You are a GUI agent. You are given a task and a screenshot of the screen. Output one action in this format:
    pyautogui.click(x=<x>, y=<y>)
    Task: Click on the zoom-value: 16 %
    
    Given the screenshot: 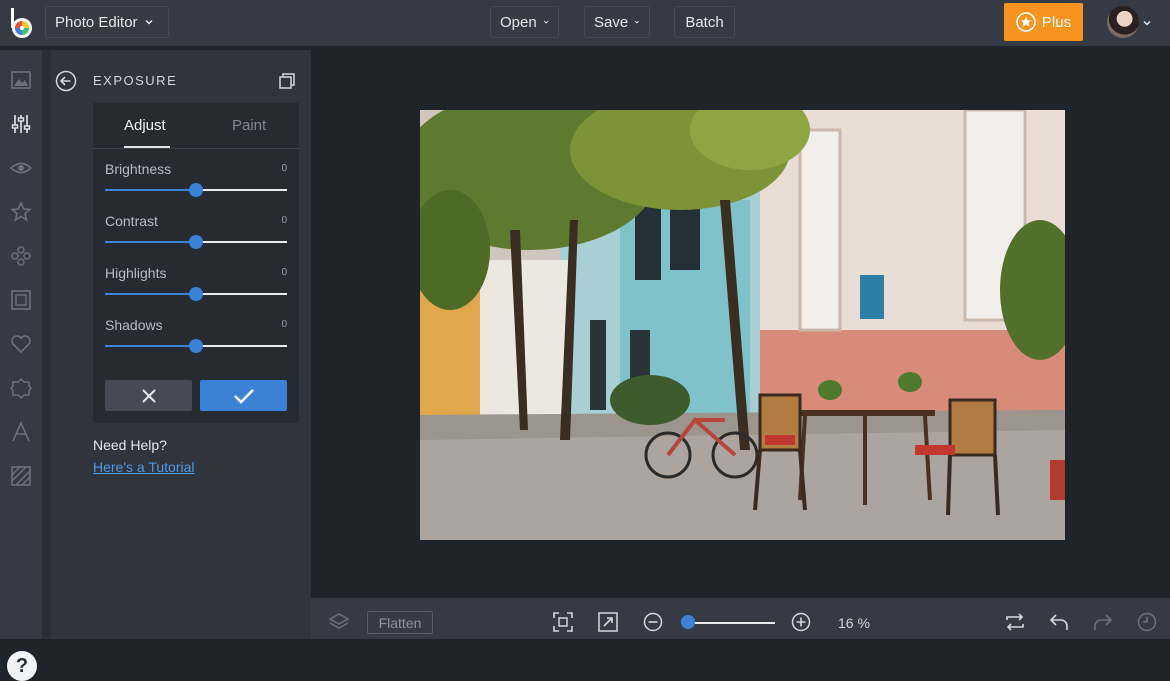 What is the action you would take?
    pyautogui.click(x=854, y=623)
    